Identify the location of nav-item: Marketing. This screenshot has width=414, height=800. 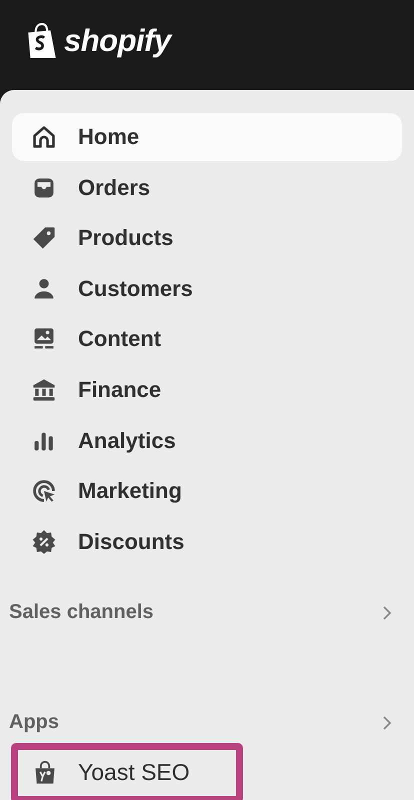
(207, 491).